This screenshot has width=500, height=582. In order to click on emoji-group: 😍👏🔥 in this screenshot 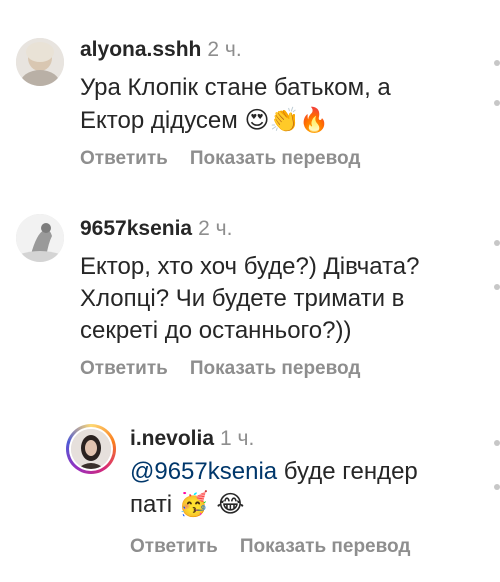, I will do `click(287, 120)`.